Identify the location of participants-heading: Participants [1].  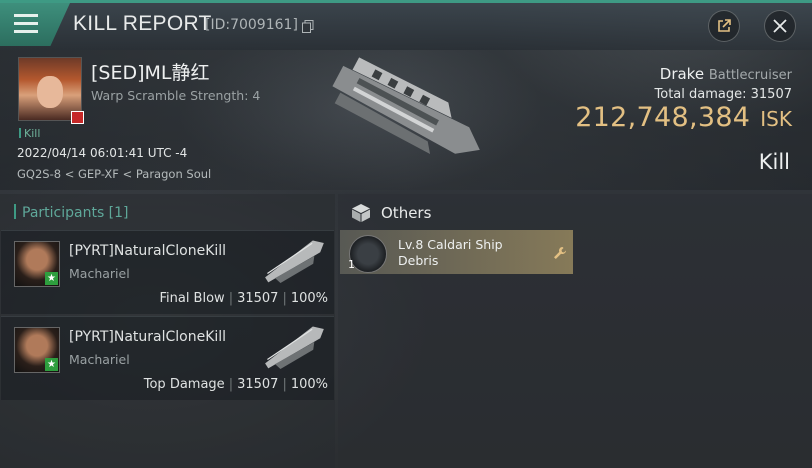
(71, 212).